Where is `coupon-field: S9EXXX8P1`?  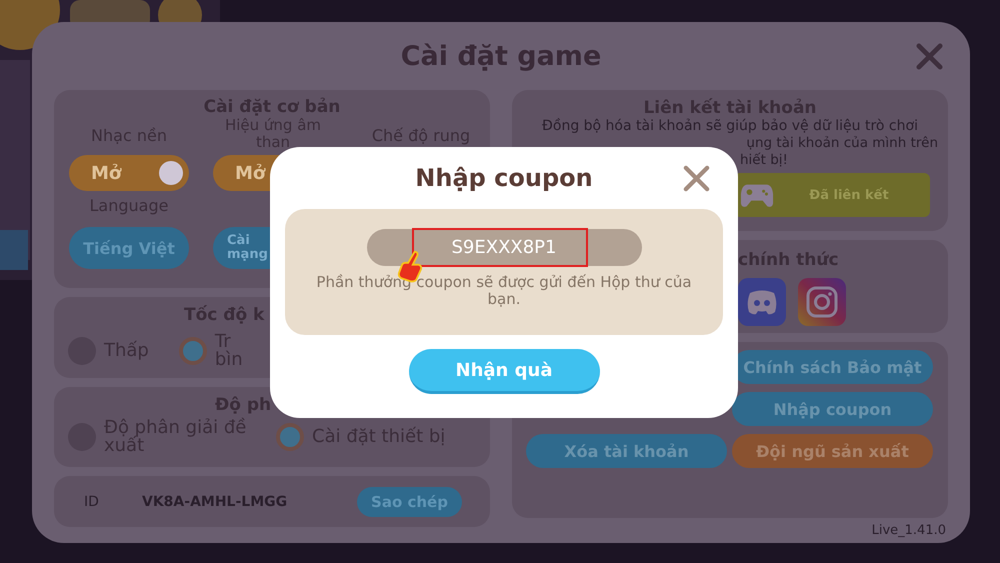
coupon-field: S9EXXX8P1 is located at coordinates (504, 247).